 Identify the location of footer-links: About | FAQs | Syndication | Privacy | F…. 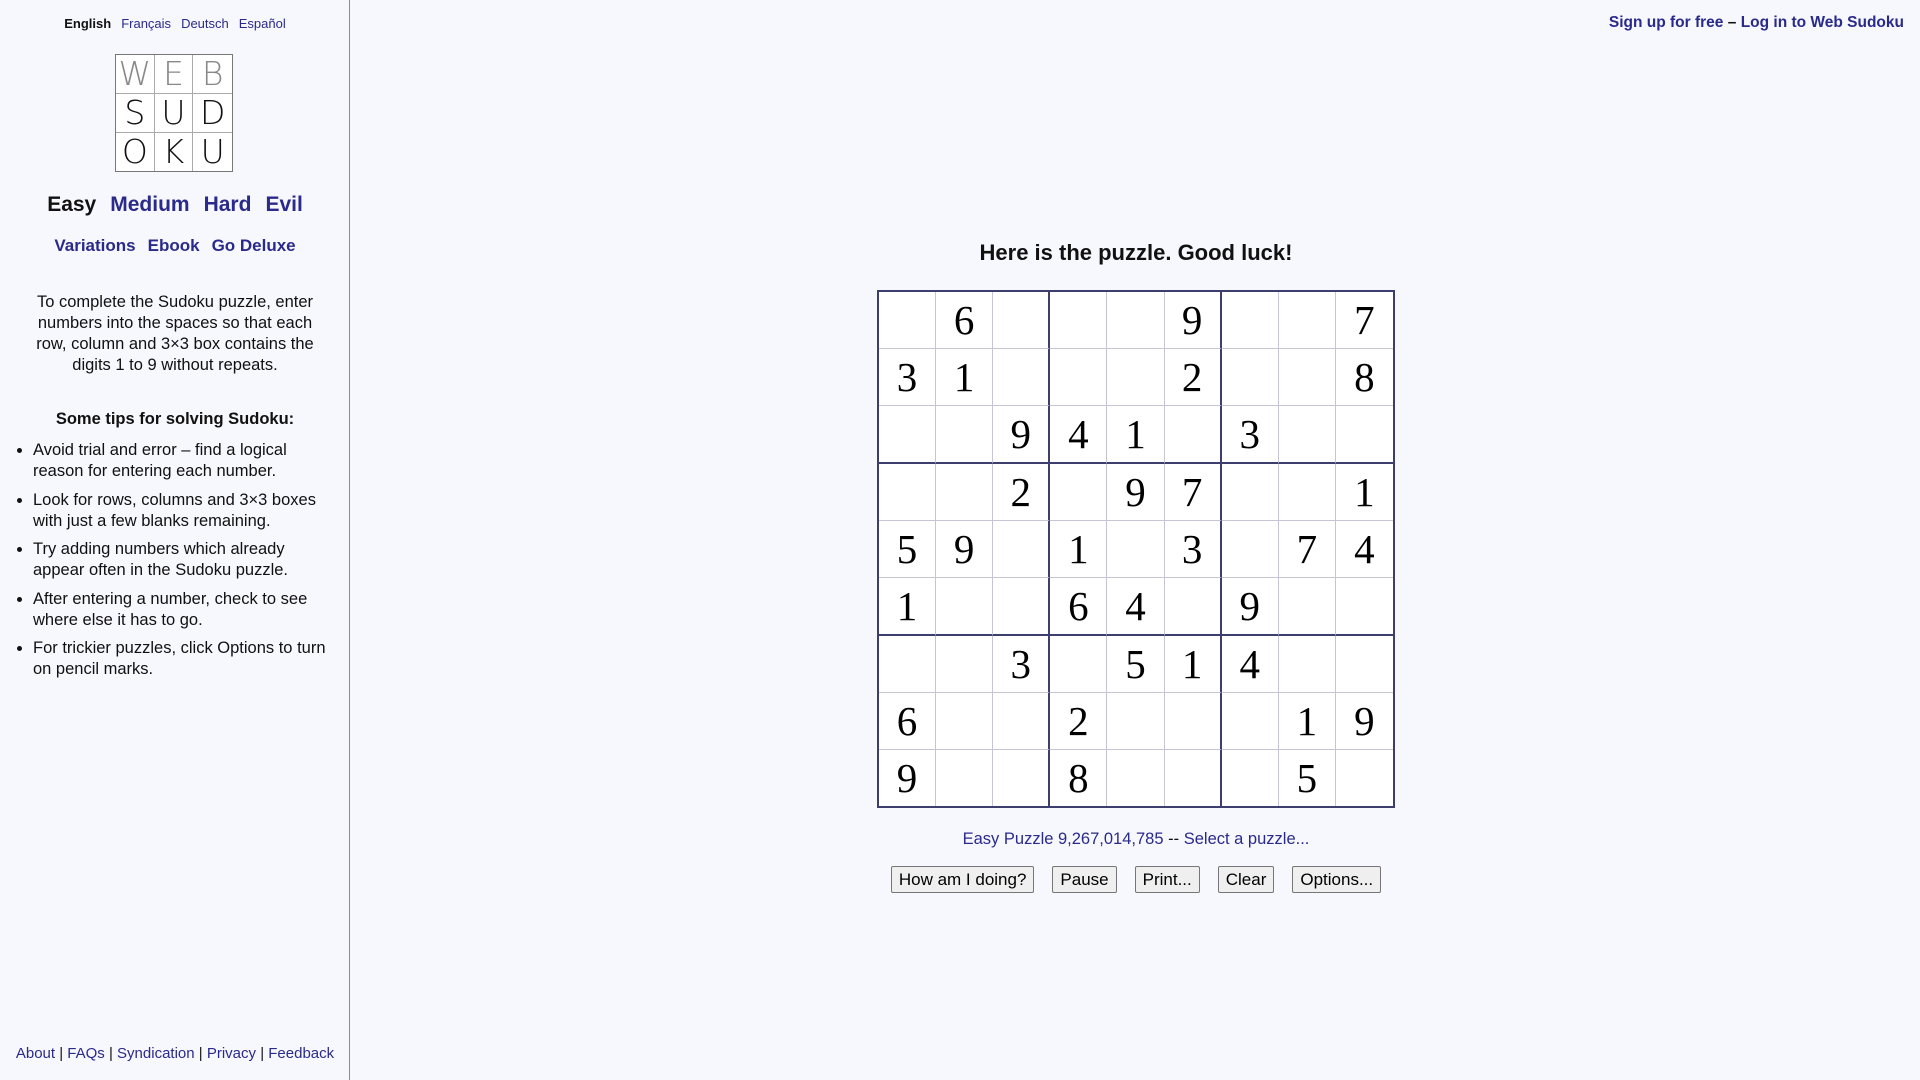
(175, 1053).